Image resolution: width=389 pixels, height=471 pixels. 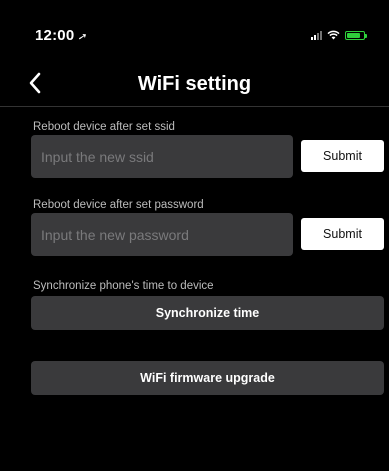 I want to click on status-icons, so click(x=339, y=35).